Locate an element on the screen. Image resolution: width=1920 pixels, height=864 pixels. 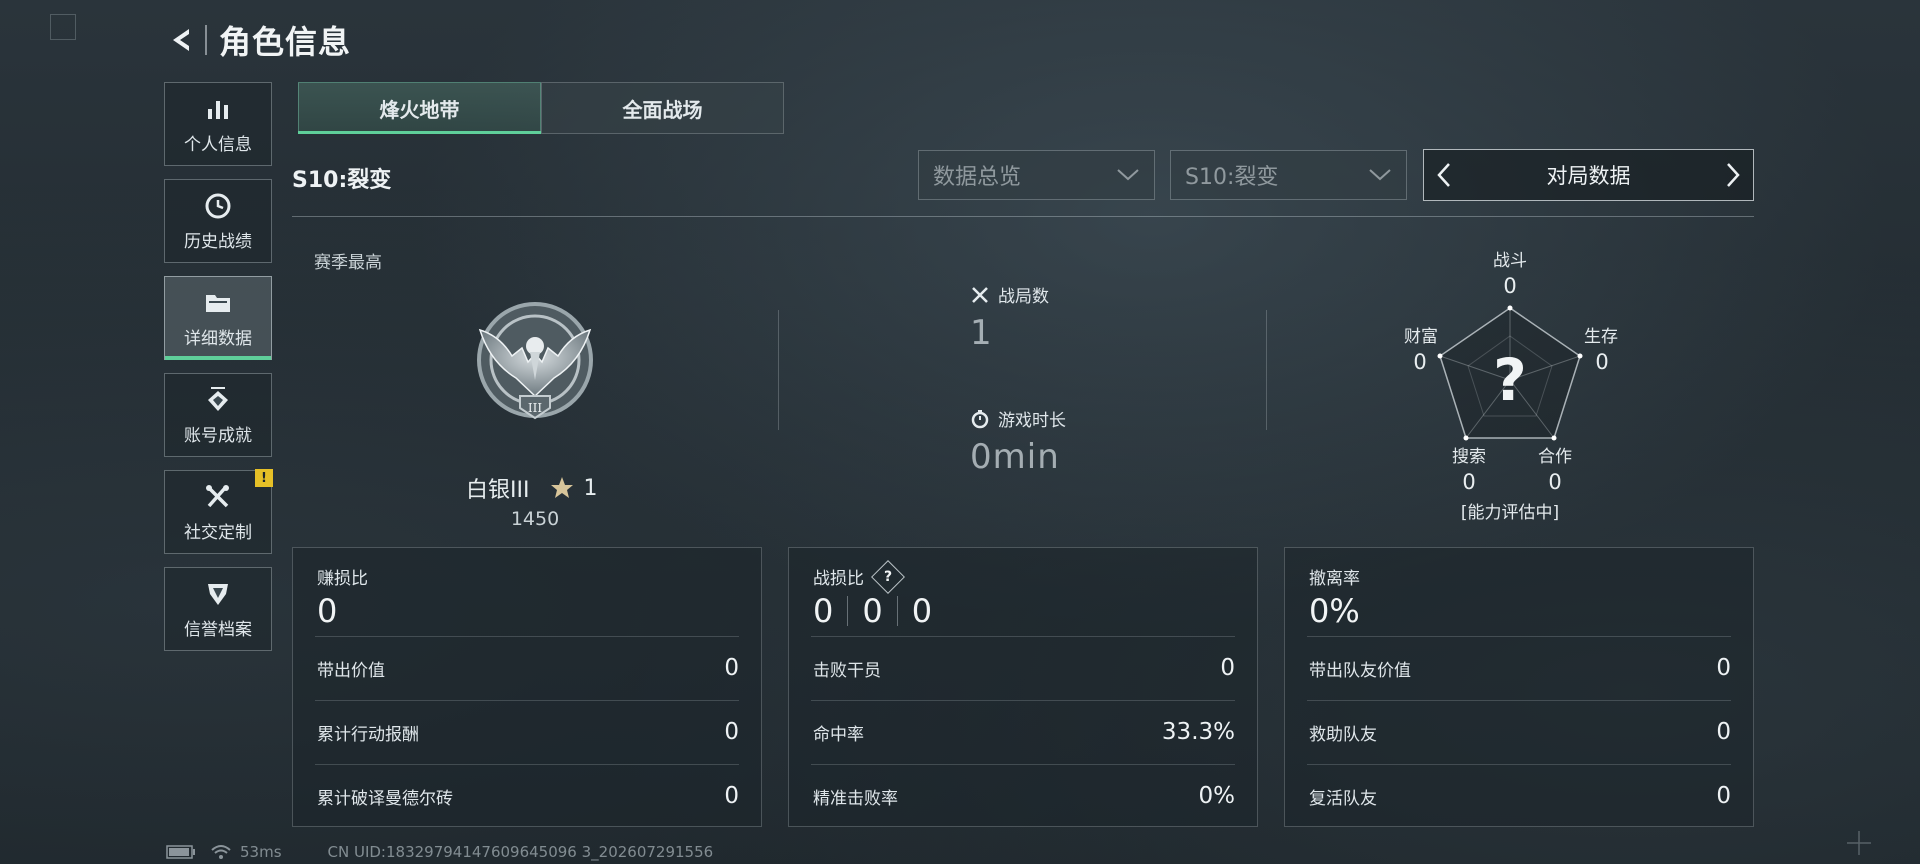
next-button is located at coordinates (1733, 175).